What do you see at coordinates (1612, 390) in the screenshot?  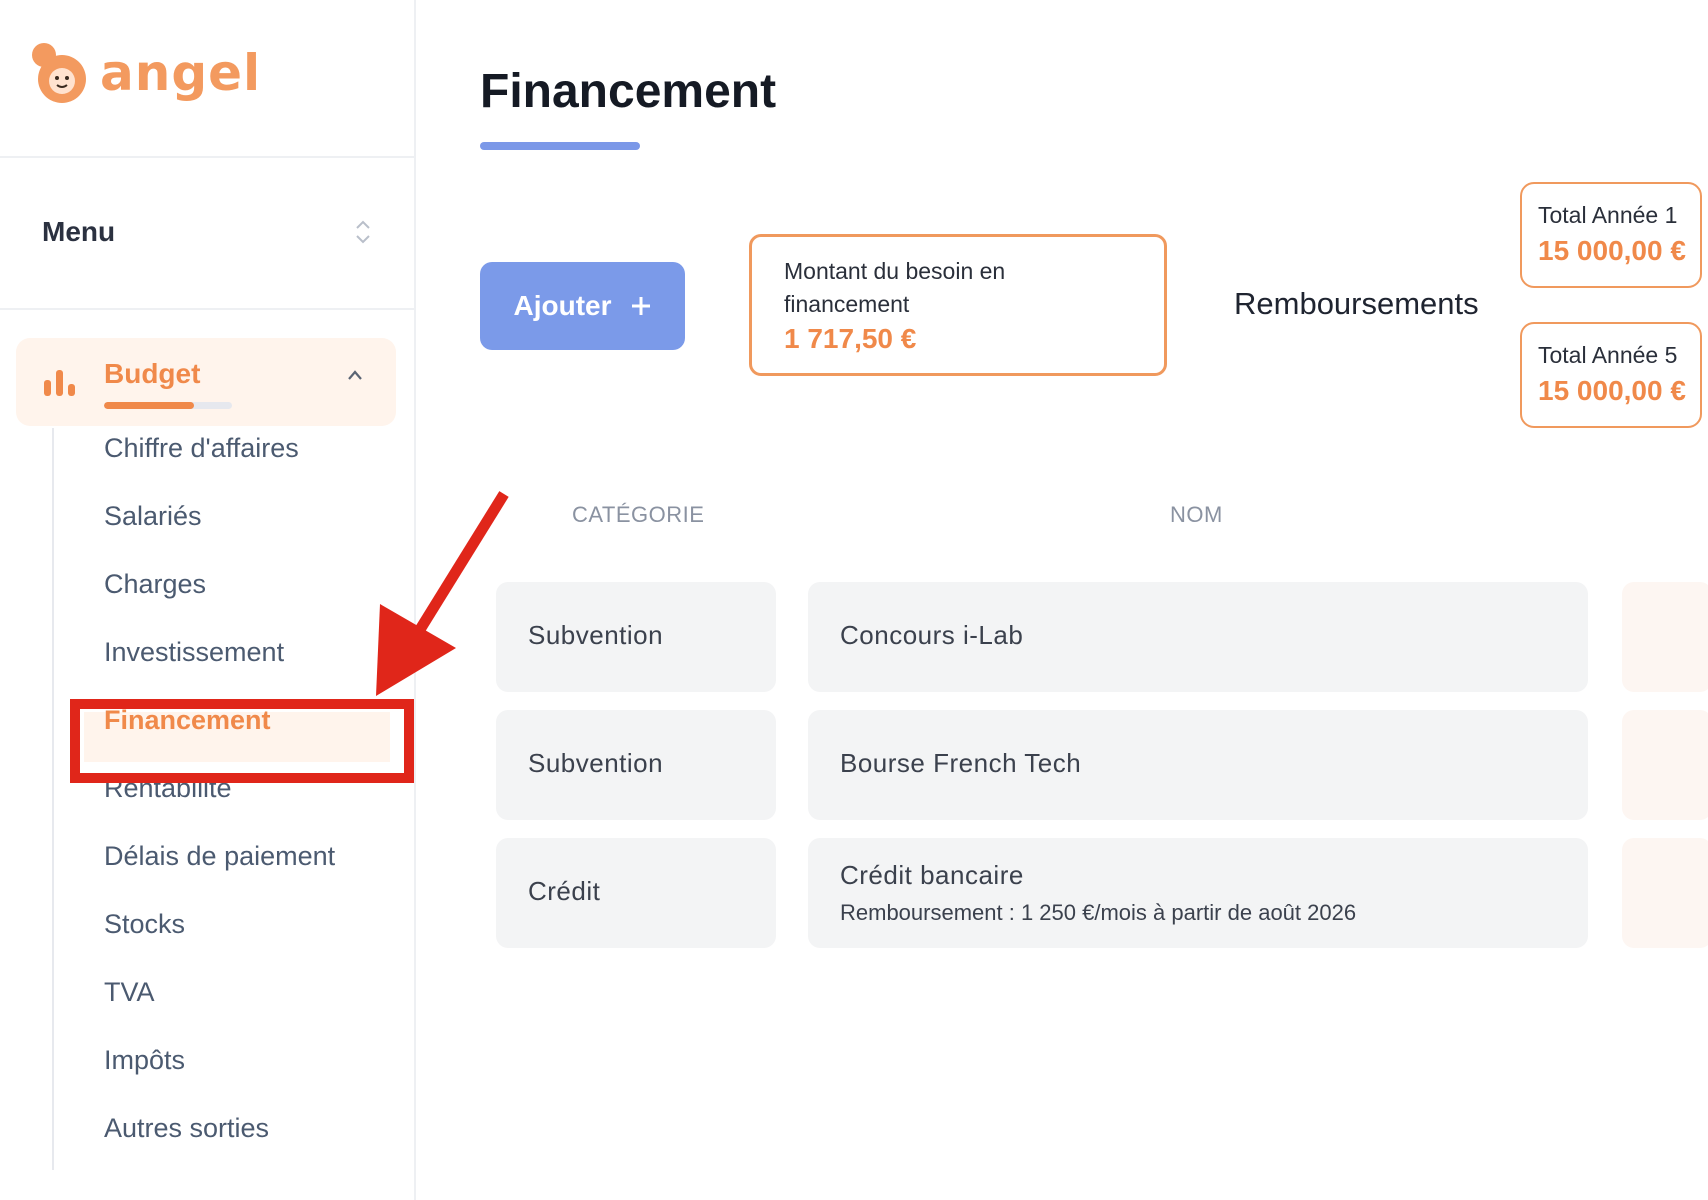 I see `total-year-5-value: 15 000,00 €` at bounding box center [1612, 390].